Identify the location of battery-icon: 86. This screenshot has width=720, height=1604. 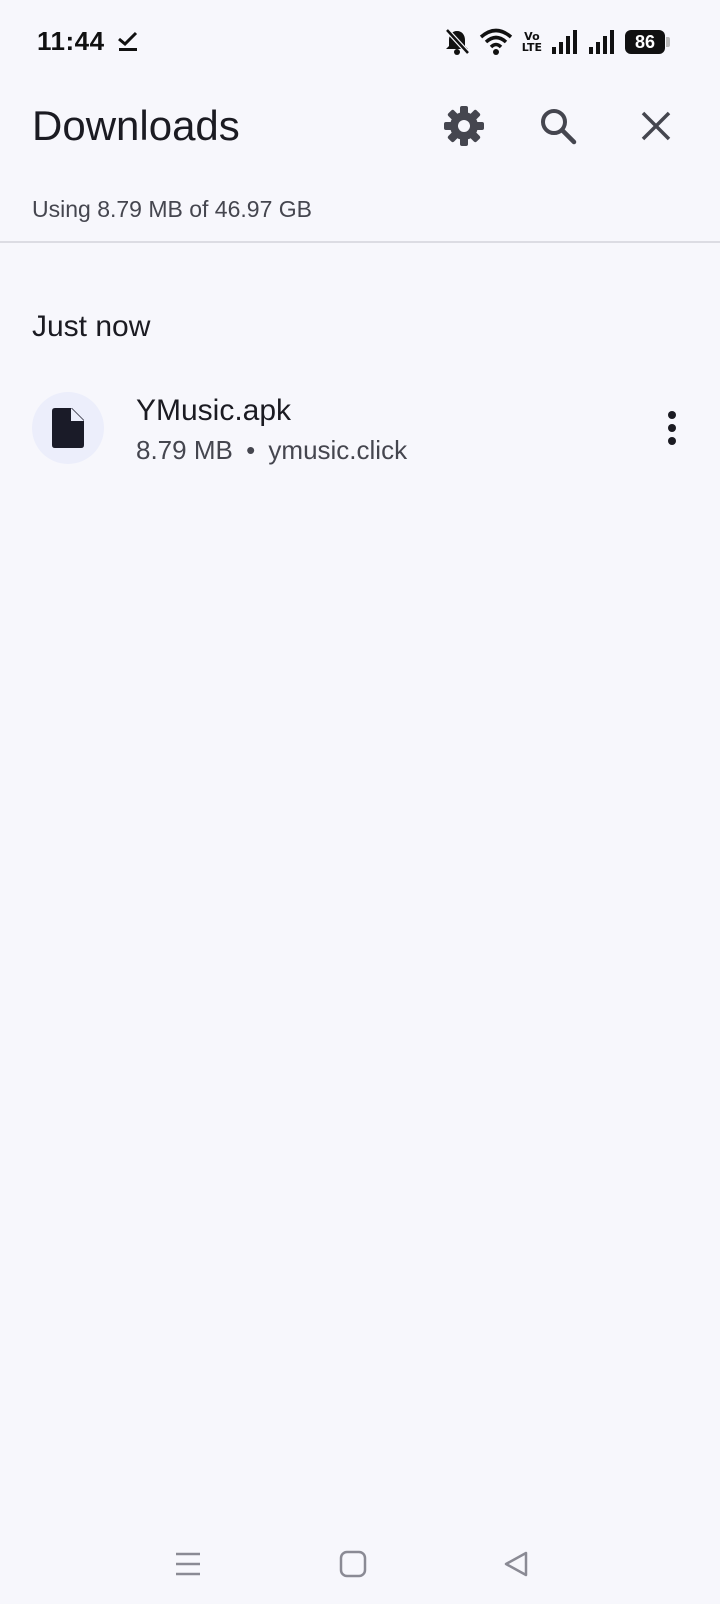
(647, 42).